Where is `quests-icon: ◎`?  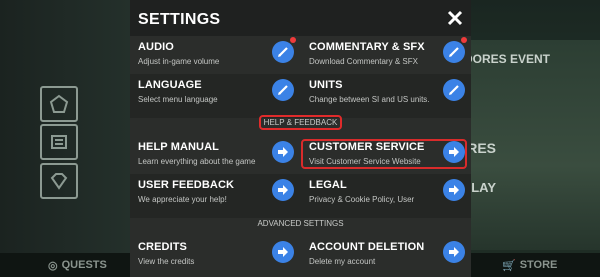 quests-icon: ◎ is located at coordinates (53, 265).